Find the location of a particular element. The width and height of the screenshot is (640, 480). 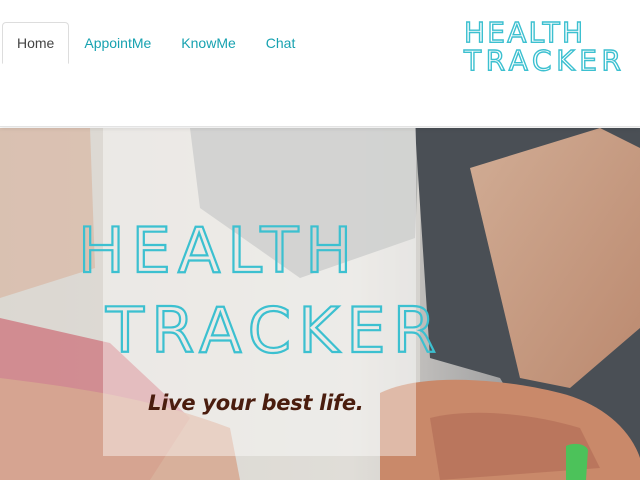

hero-tagline: Live your best life. is located at coordinates (256, 403).